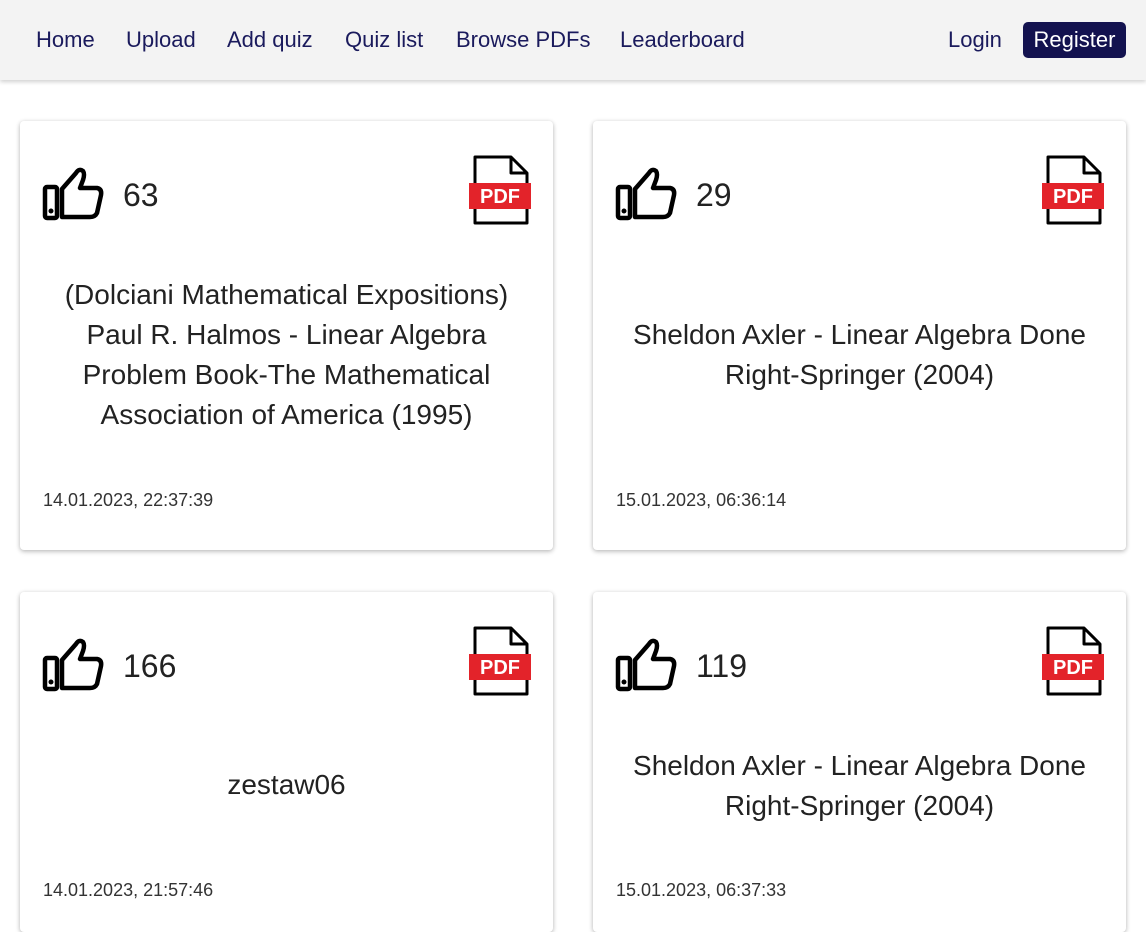  Describe the element at coordinates (1074, 40) in the screenshot. I see `register-button: Register` at that location.